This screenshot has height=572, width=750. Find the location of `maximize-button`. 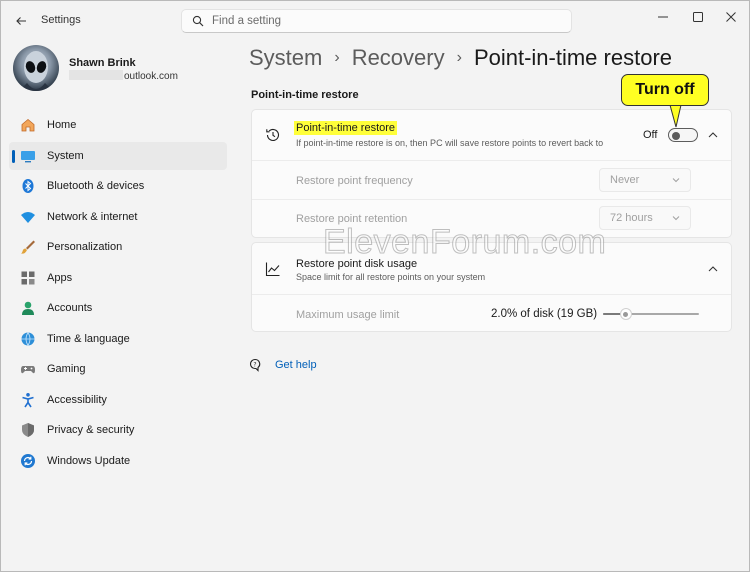

maximize-button is located at coordinates (698, 17).